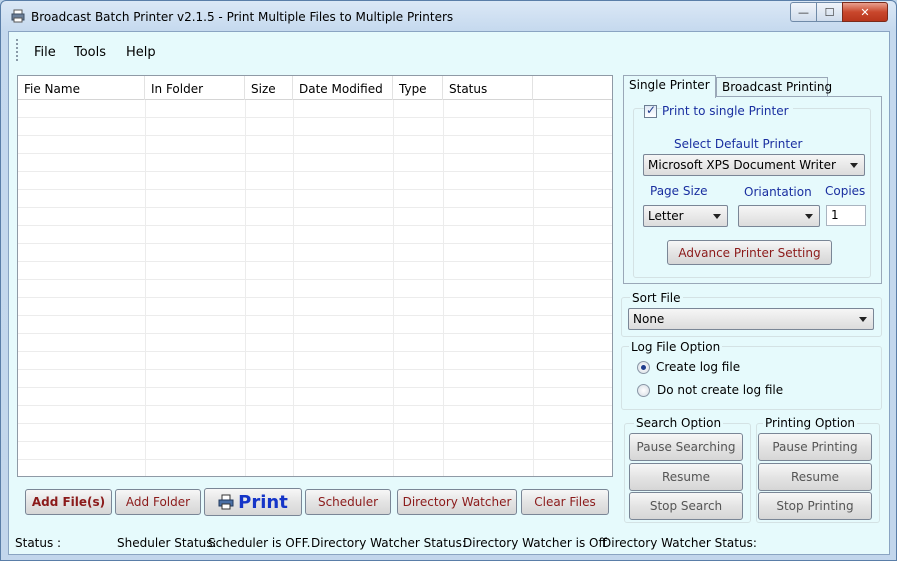  What do you see at coordinates (751, 319) in the screenshot?
I see `sort-file-select: None` at bounding box center [751, 319].